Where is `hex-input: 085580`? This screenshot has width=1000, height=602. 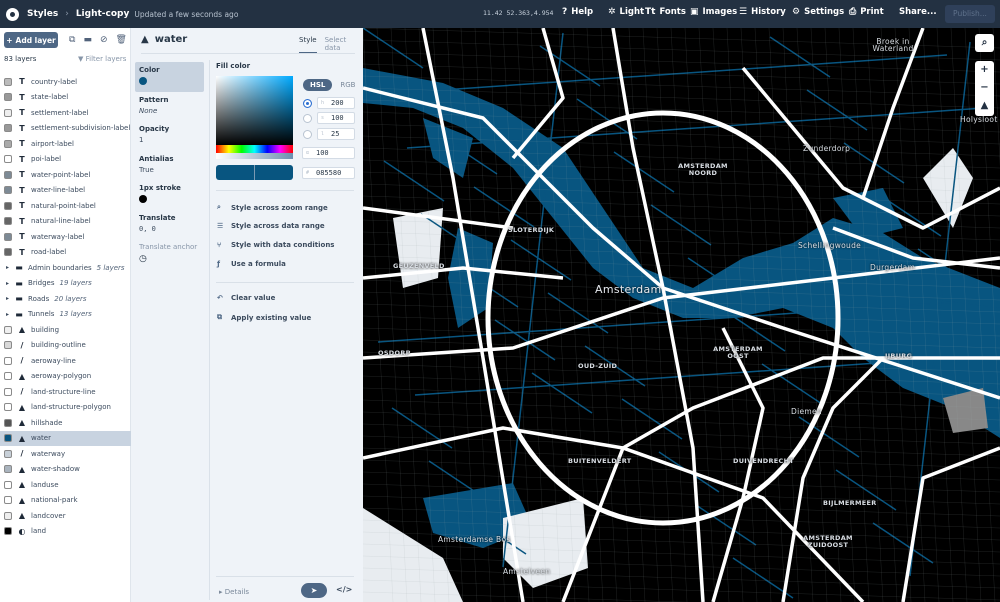 hex-input: 085580 is located at coordinates (328, 173).